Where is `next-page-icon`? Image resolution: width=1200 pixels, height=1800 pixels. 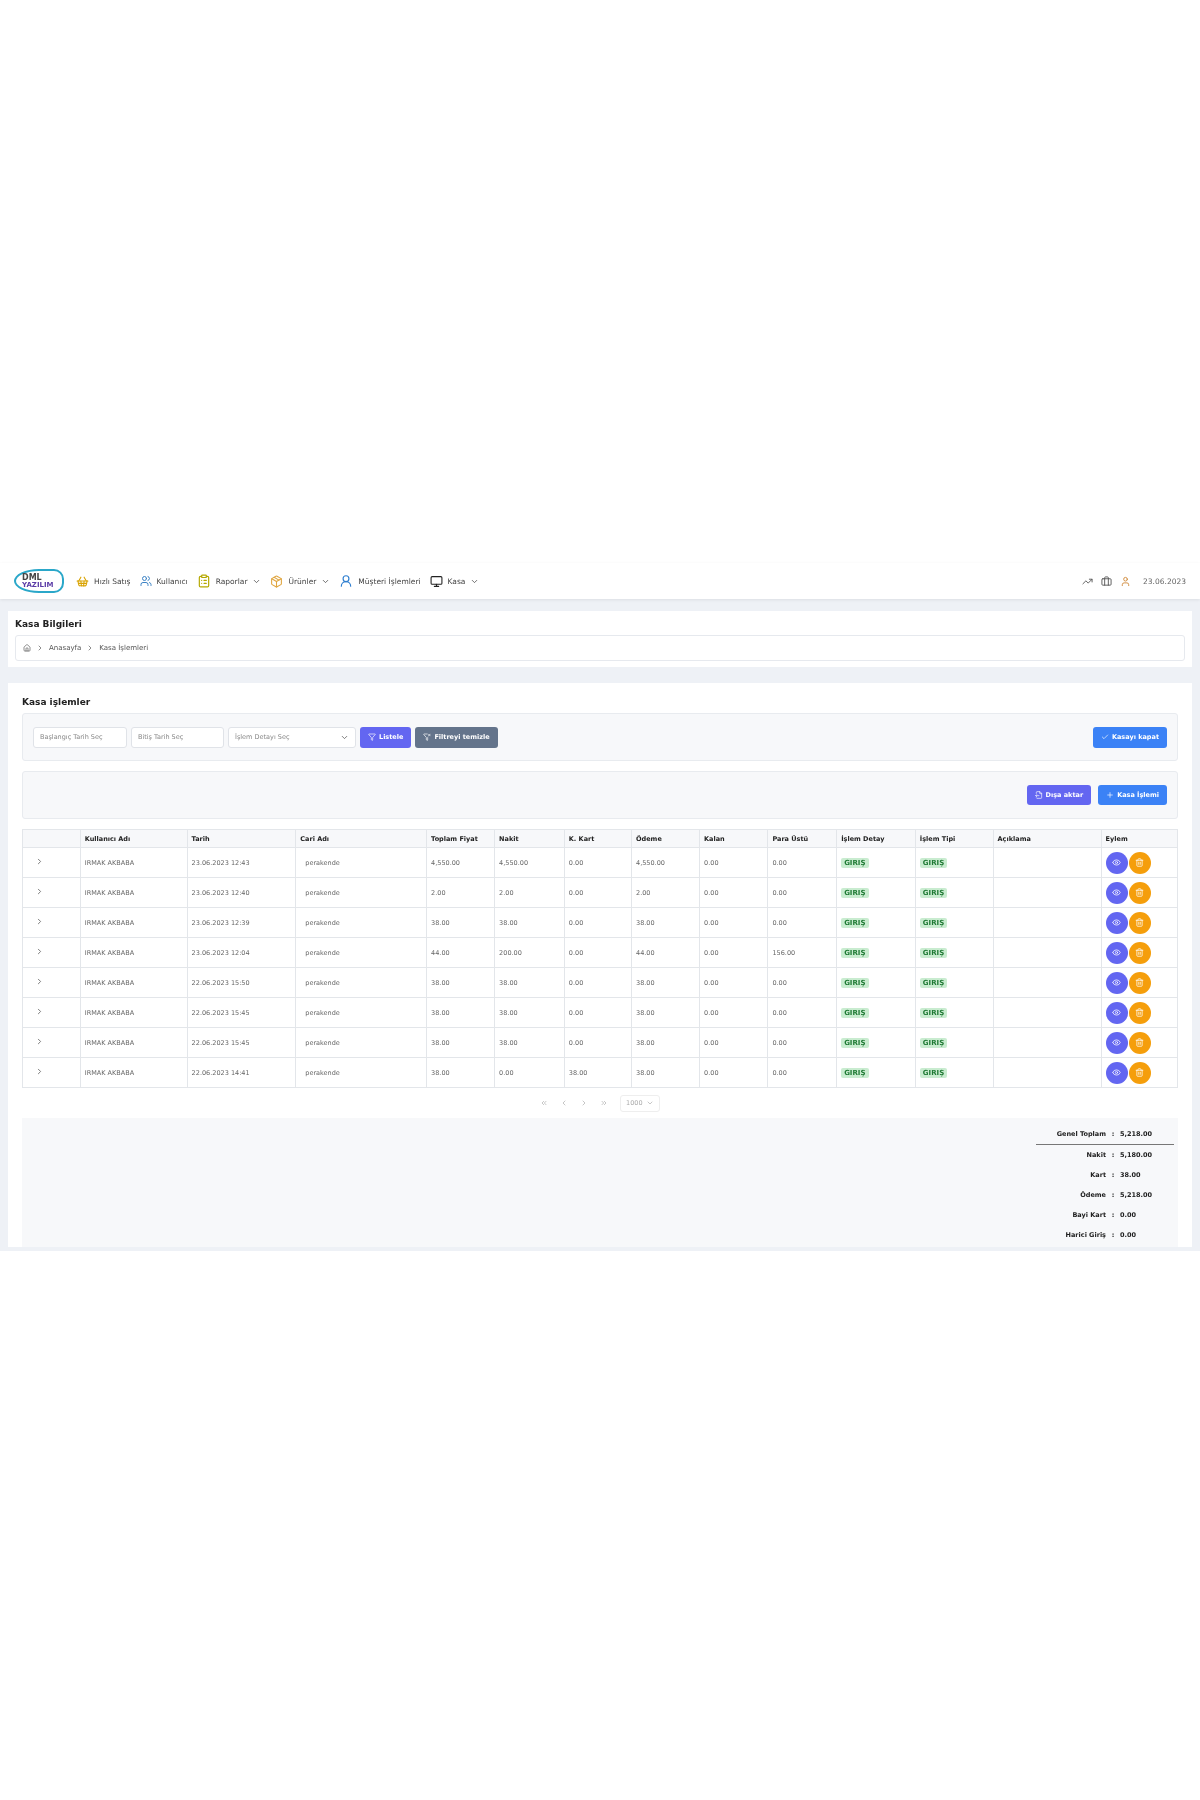
next-page-icon is located at coordinates (584, 1103).